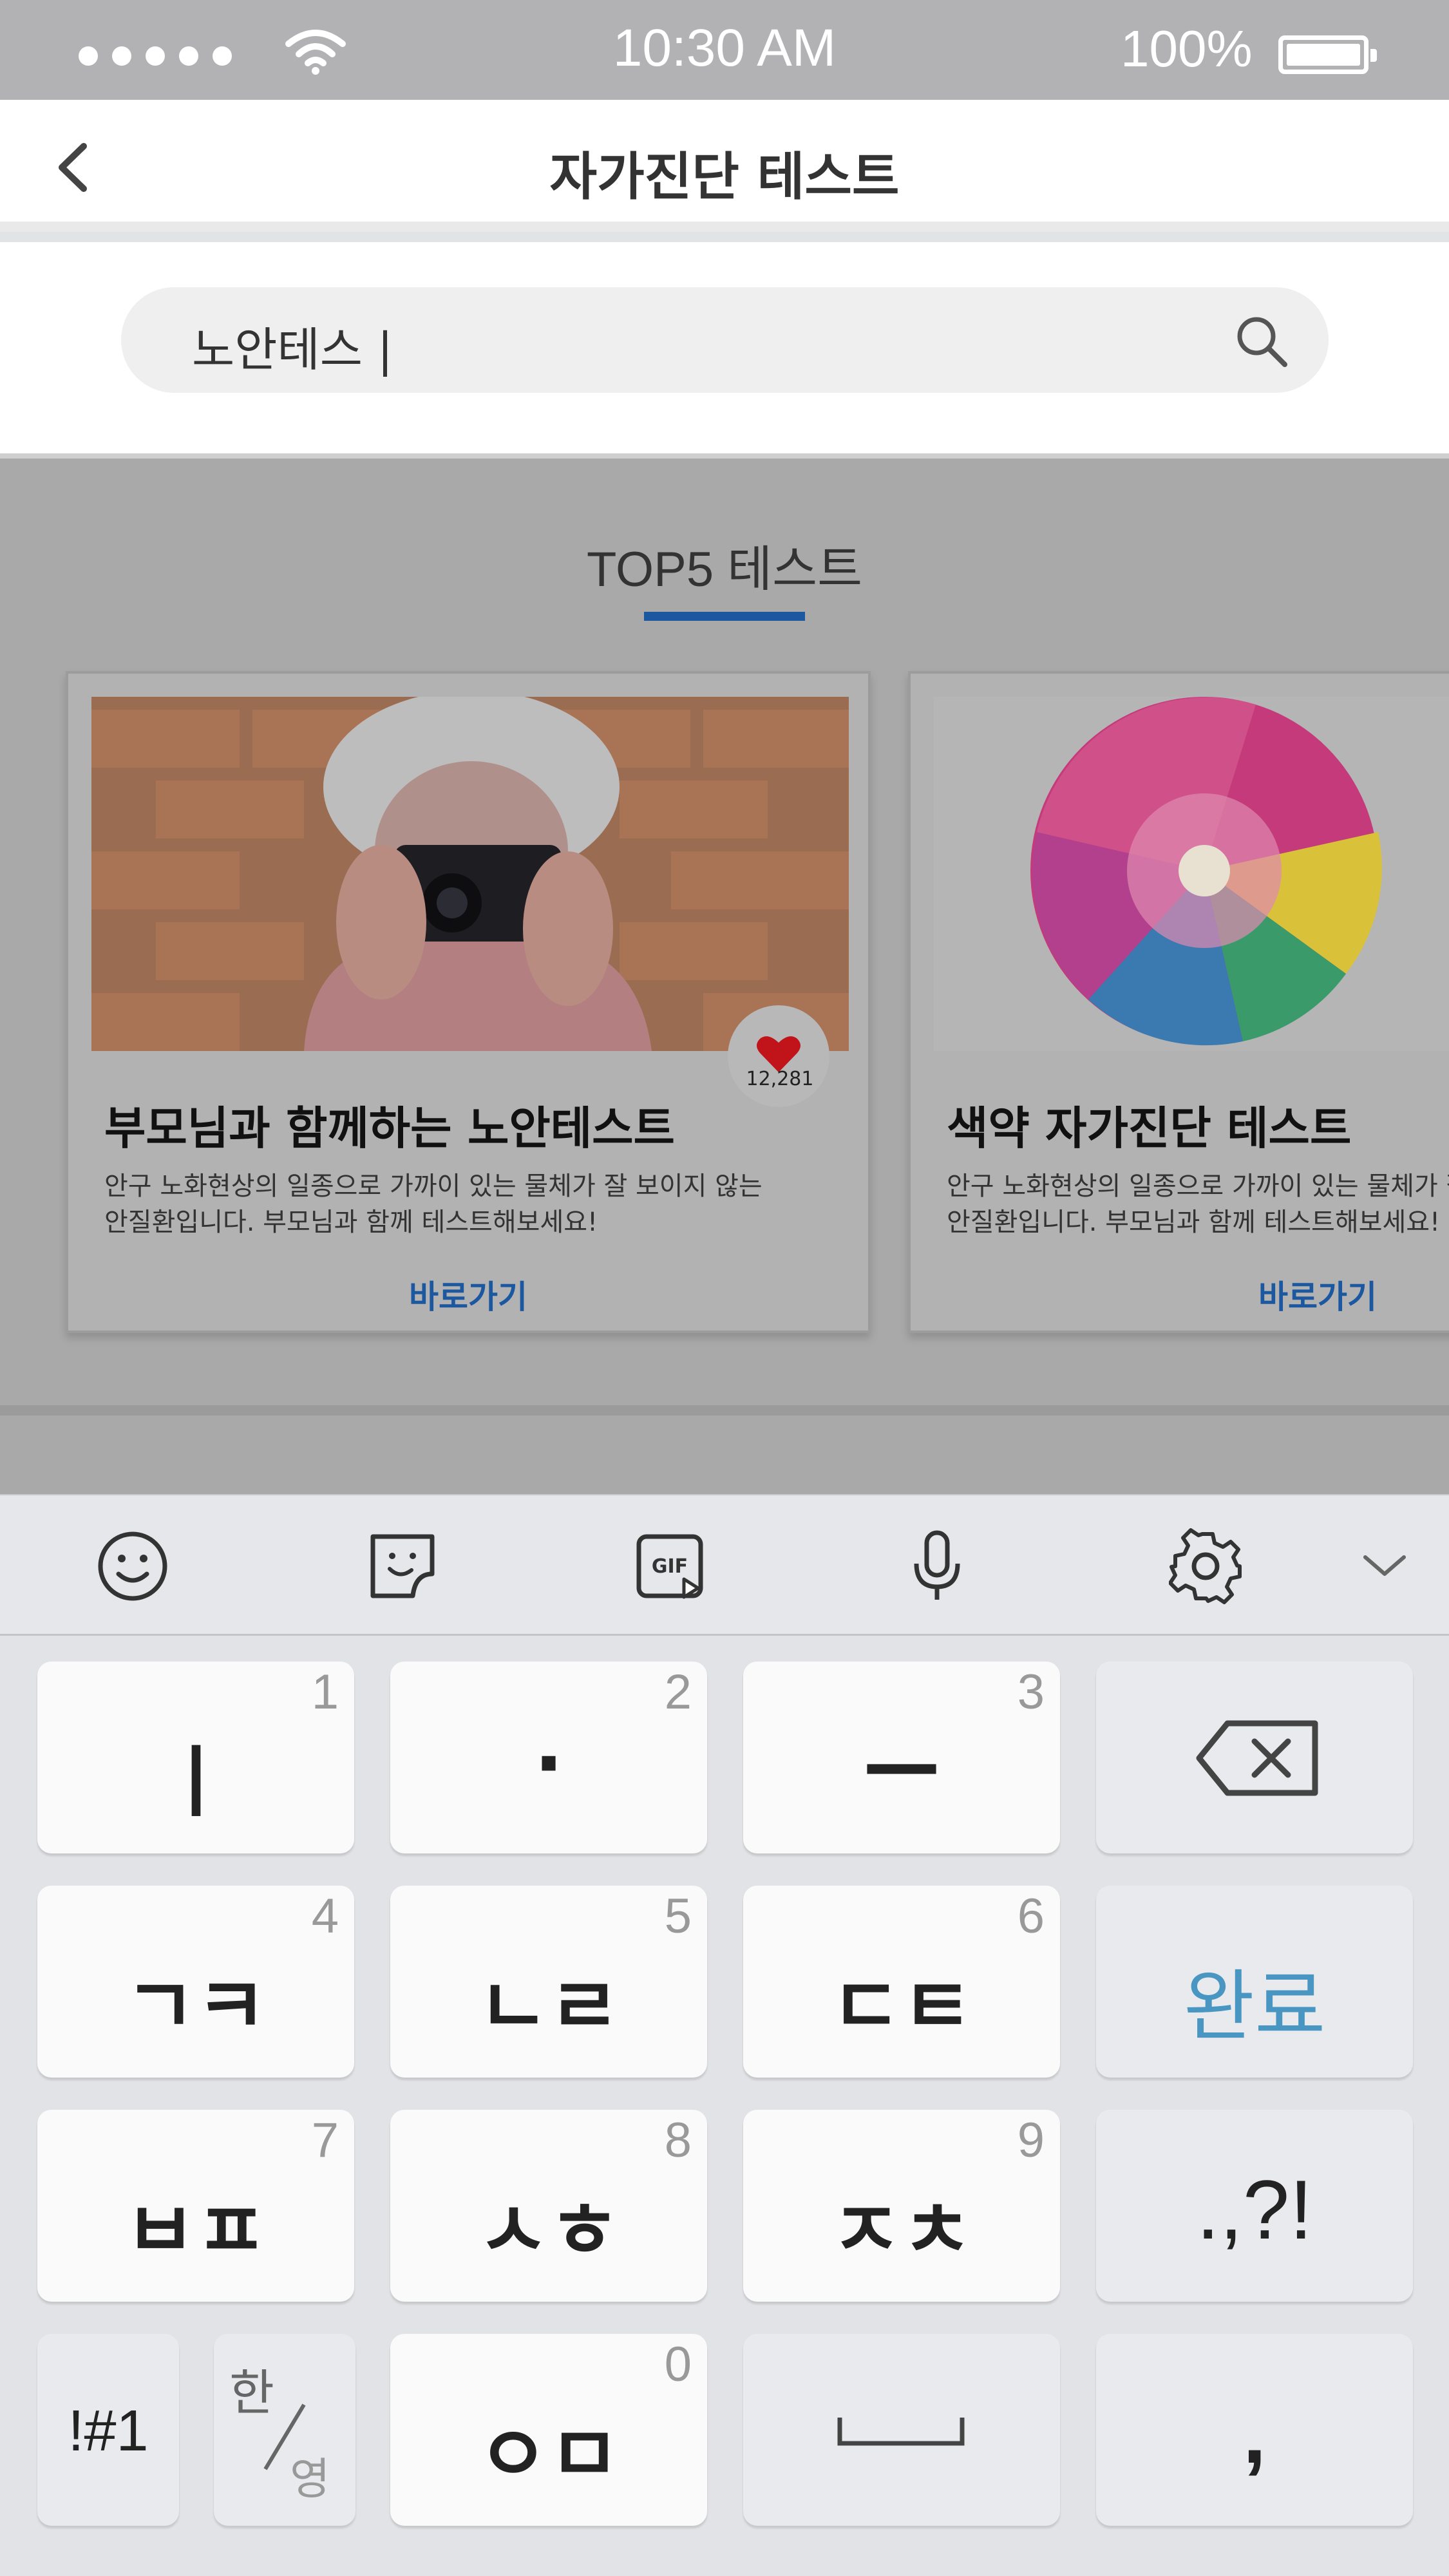 This screenshot has width=1449, height=2576. I want to click on key-label: !#1, so click(108, 2431).